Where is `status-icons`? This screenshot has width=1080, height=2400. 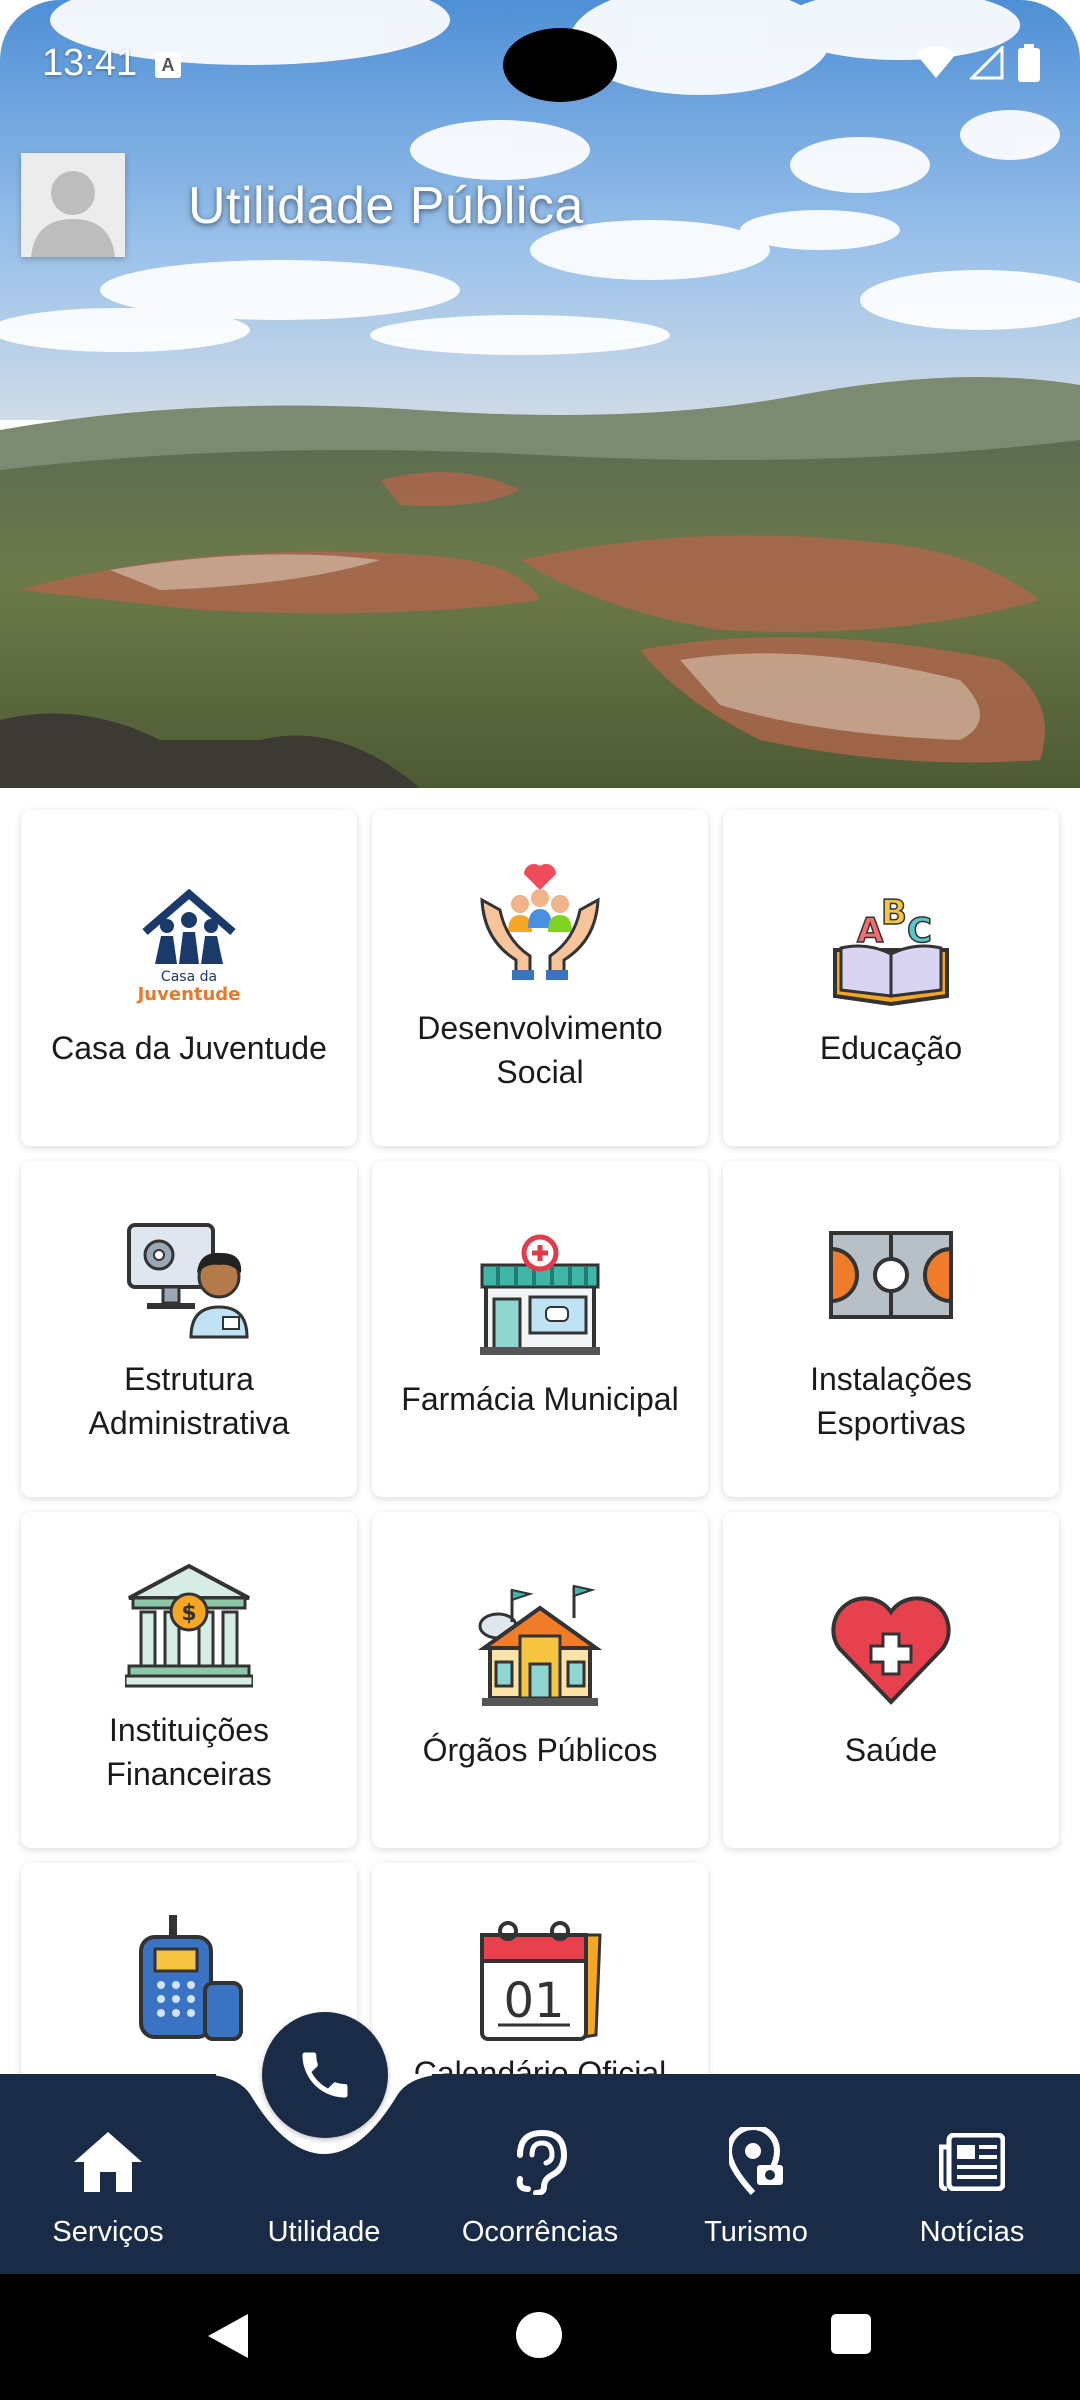
status-icons is located at coordinates (978, 63).